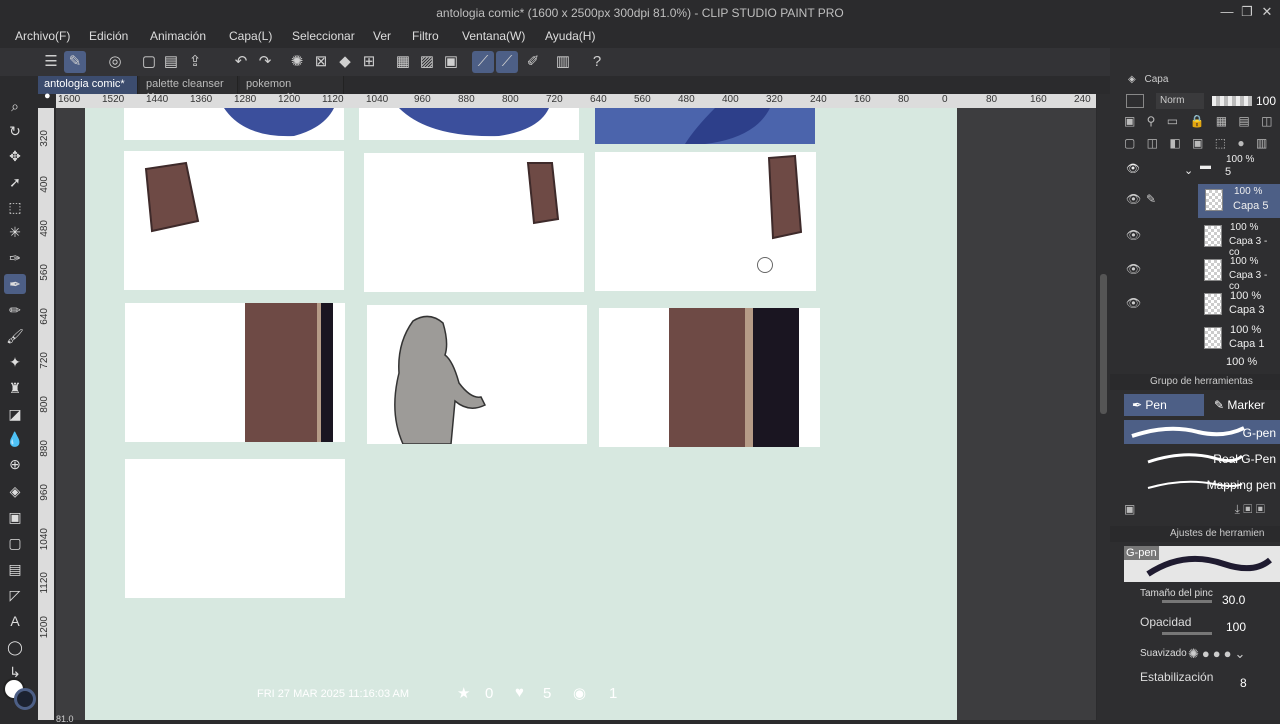  I want to click on loading-icon: ✺, so click(297, 62).